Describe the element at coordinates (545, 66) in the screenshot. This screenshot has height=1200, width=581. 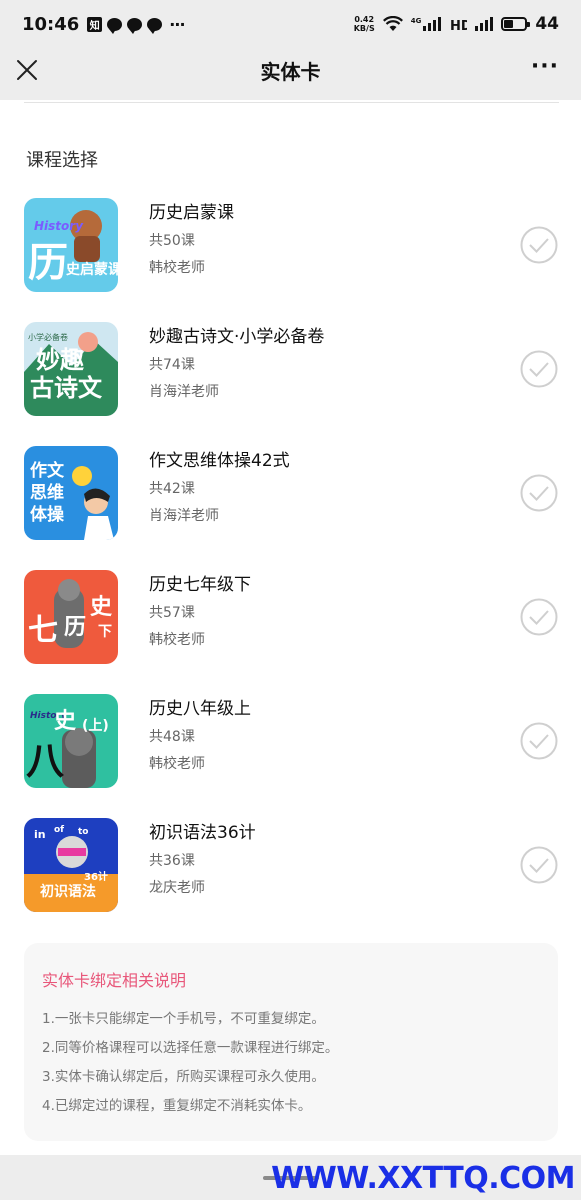
I see `more-menu-button: ···` at that location.